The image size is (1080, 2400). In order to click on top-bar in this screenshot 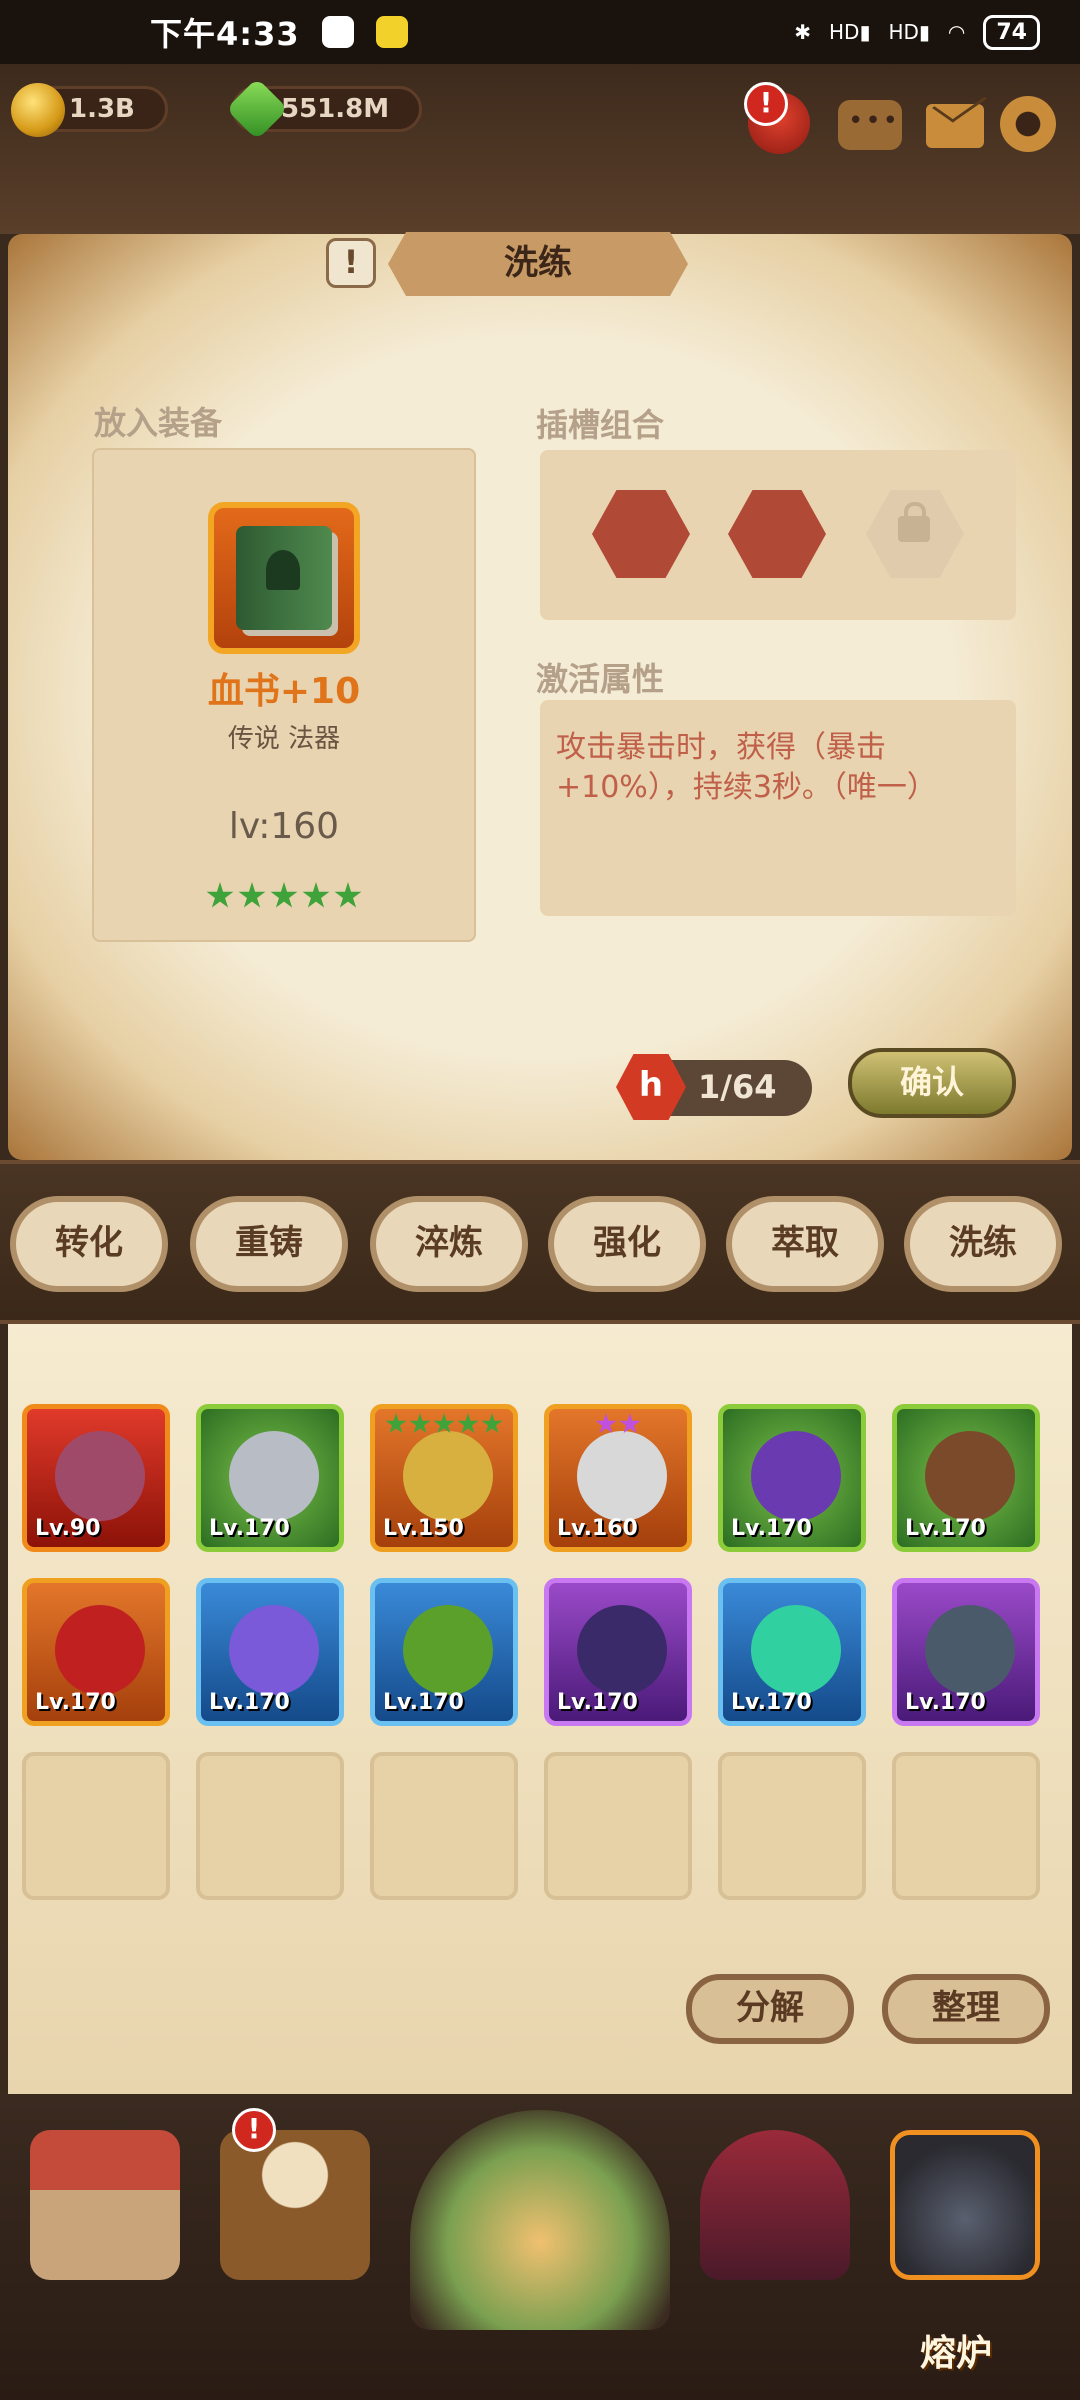, I will do `click(540, 149)`.